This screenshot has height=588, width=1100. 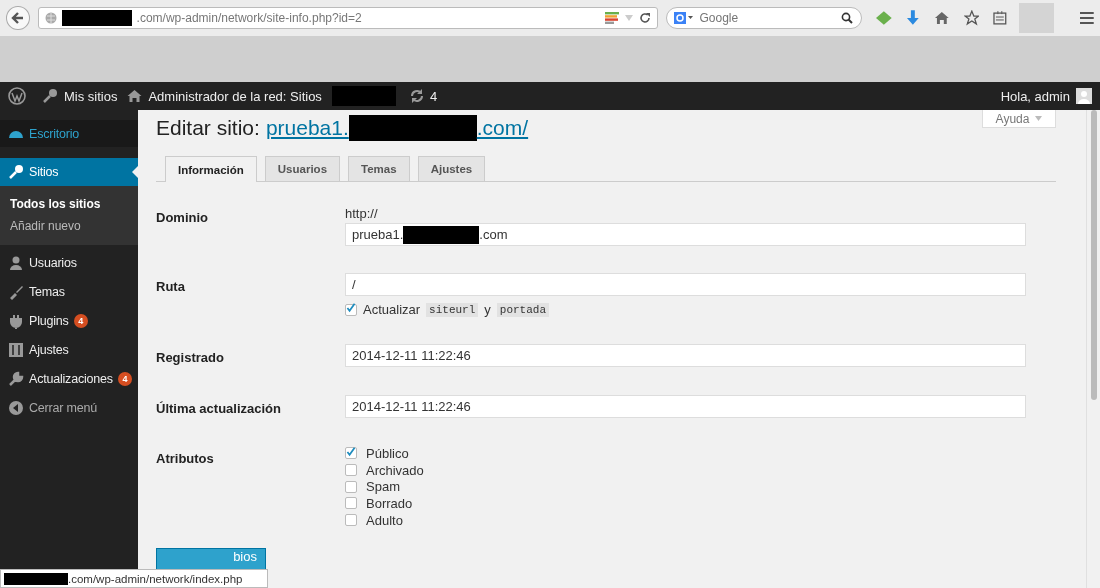 What do you see at coordinates (1046, 96) in the screenshot?
I see `account-link: Hola, admin` at bounding box center [1046, 96].